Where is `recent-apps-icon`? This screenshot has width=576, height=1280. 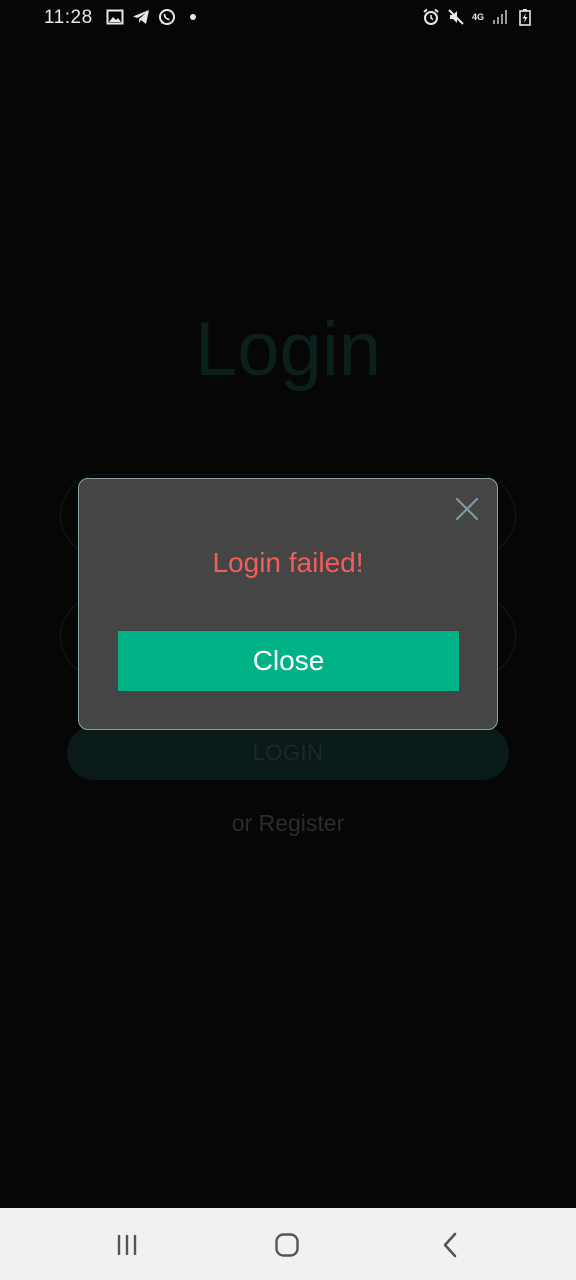 recent-apps-icon is located at coordinates (127, 1245).